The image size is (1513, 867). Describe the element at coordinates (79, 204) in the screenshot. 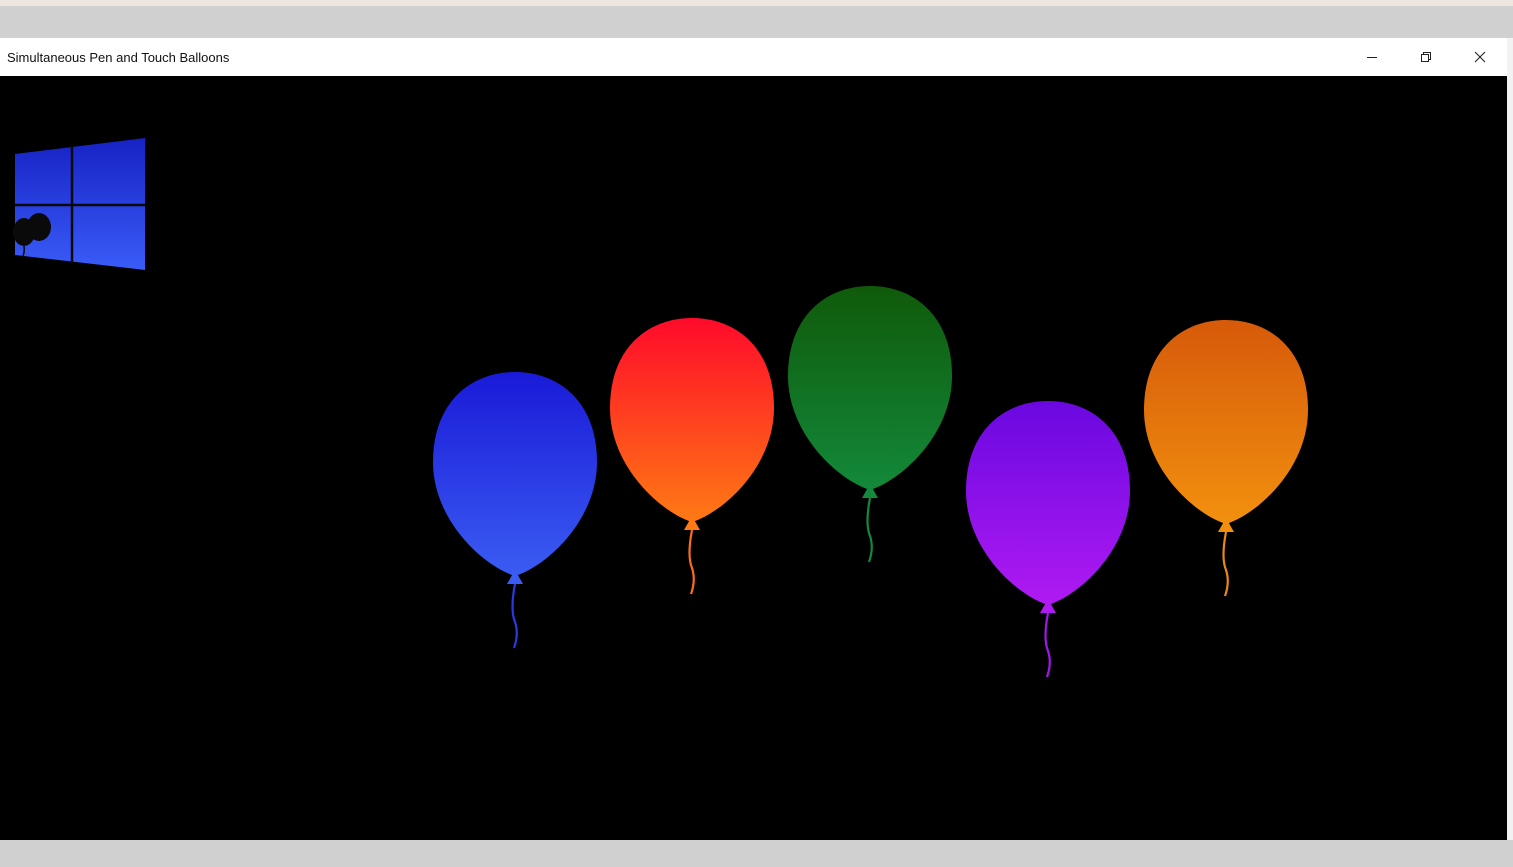

I see `windows-logo-balloons-icon` at that location.